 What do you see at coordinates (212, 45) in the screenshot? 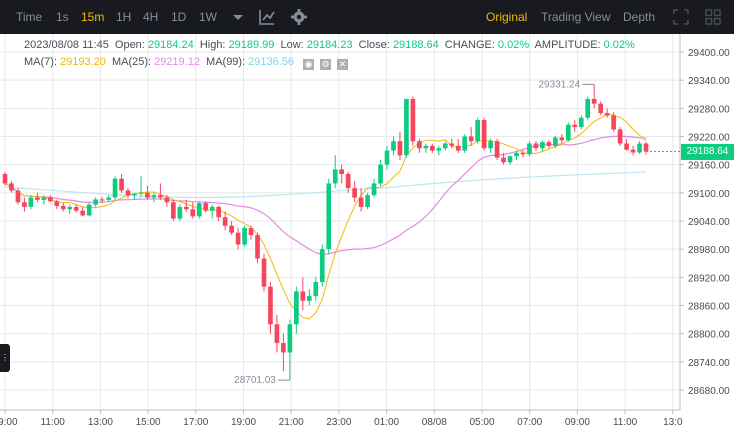
I see `high-label: High:` at bounding box center [212, 45].